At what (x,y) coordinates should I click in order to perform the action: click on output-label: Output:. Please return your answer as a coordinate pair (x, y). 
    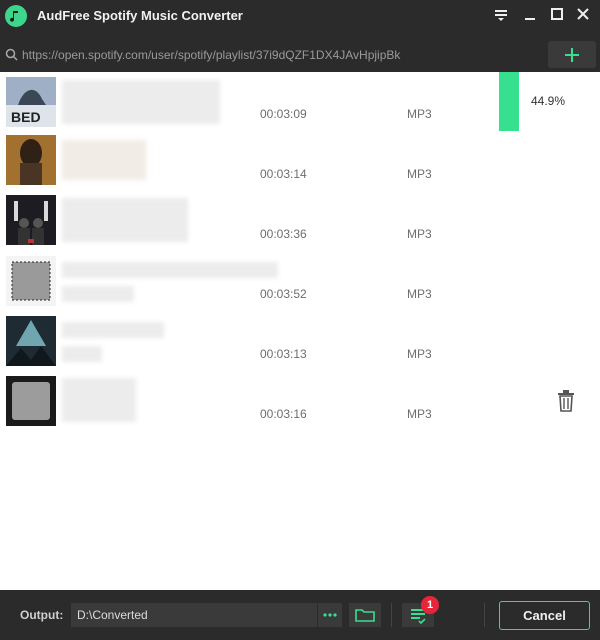
    Looking at the image, I should click on (42, 615).